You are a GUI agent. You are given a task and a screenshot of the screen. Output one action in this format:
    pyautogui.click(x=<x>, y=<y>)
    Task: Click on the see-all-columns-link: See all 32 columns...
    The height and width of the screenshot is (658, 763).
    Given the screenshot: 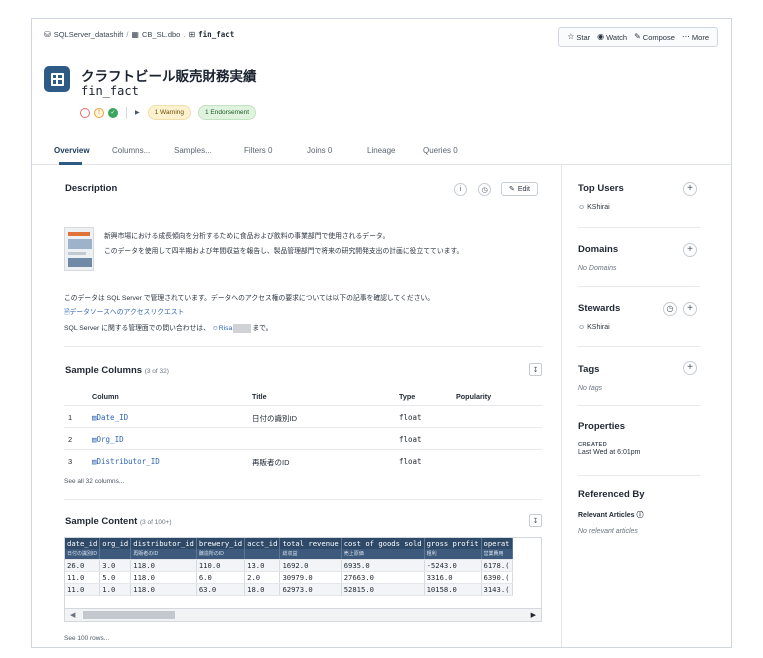 What is the action you would take?
    pyautogui.click(x=94, y=481)
    